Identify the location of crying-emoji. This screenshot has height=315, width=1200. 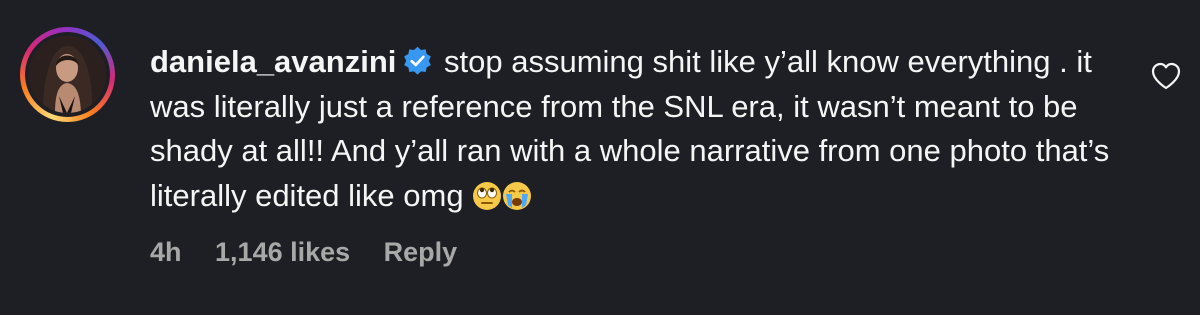
(517, 195).